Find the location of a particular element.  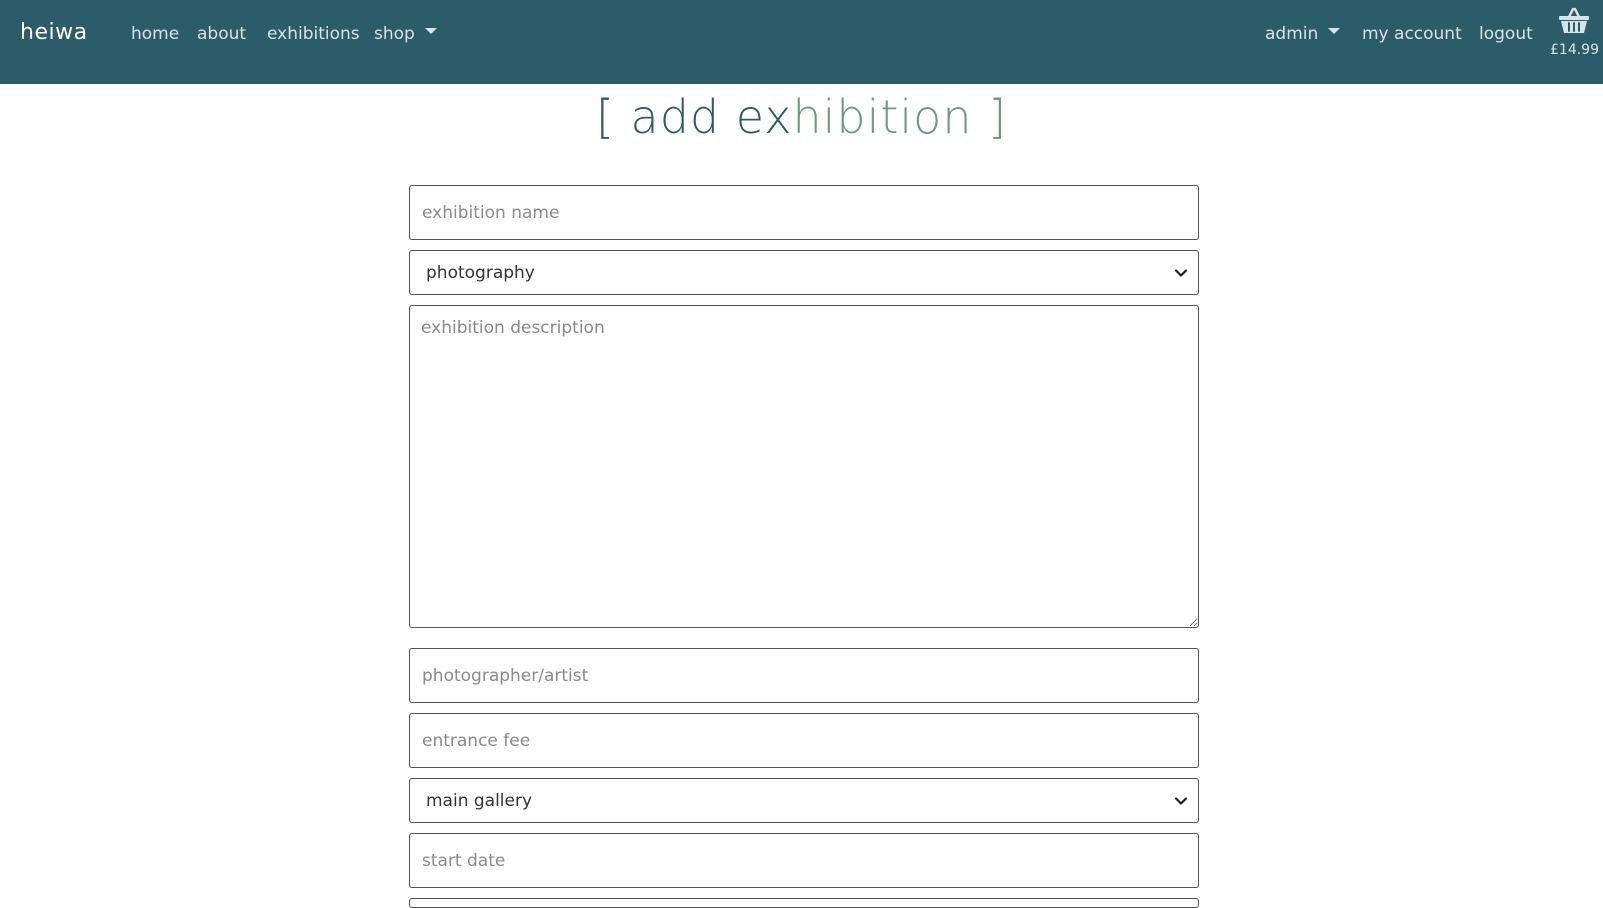

nav-about: about is located at coordinates (221, 34).